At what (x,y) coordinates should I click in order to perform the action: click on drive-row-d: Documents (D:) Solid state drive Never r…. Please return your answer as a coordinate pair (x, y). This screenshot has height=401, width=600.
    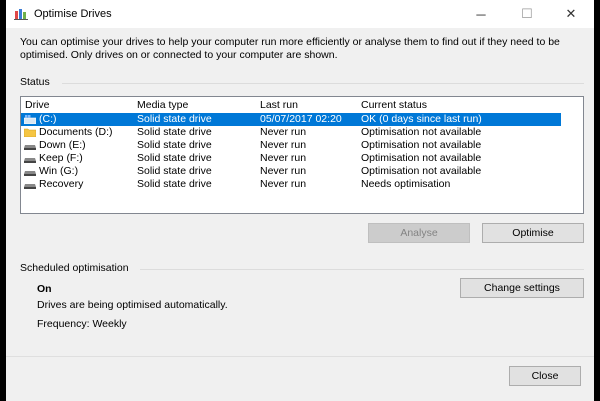
    Looking at the image, I should click on (302, 132).